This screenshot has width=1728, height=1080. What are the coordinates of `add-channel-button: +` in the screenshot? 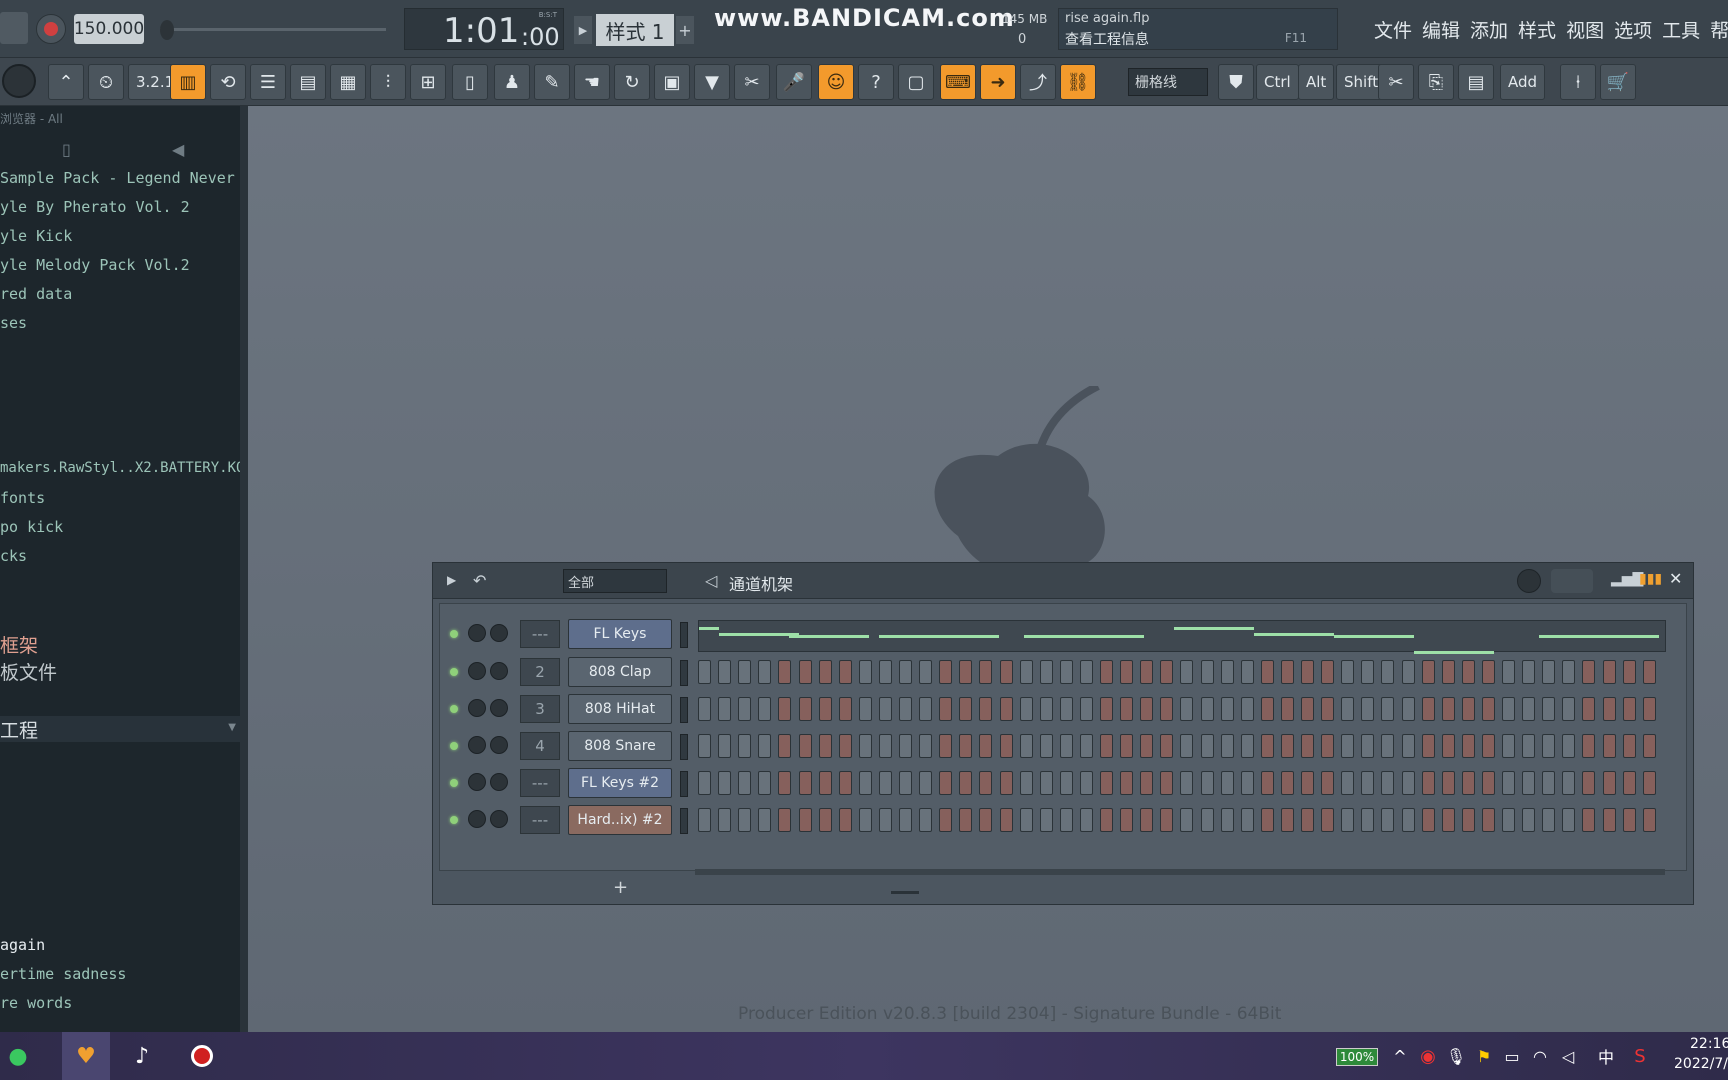 It's located at (620, 887).